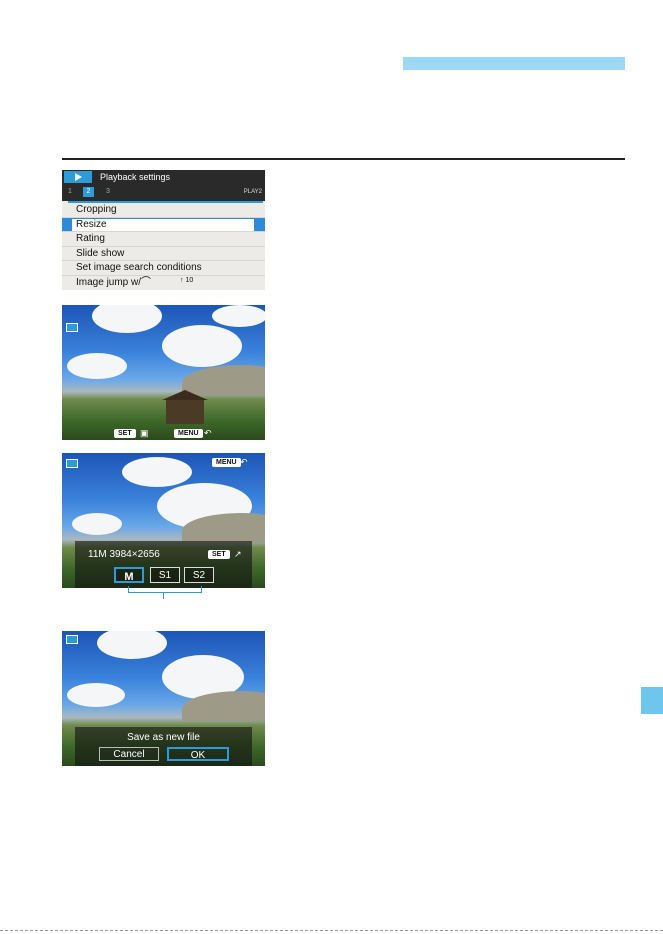 The width and height of the screenshot is (663, 934). I want to click on chapter-tab, so click(652, 700).